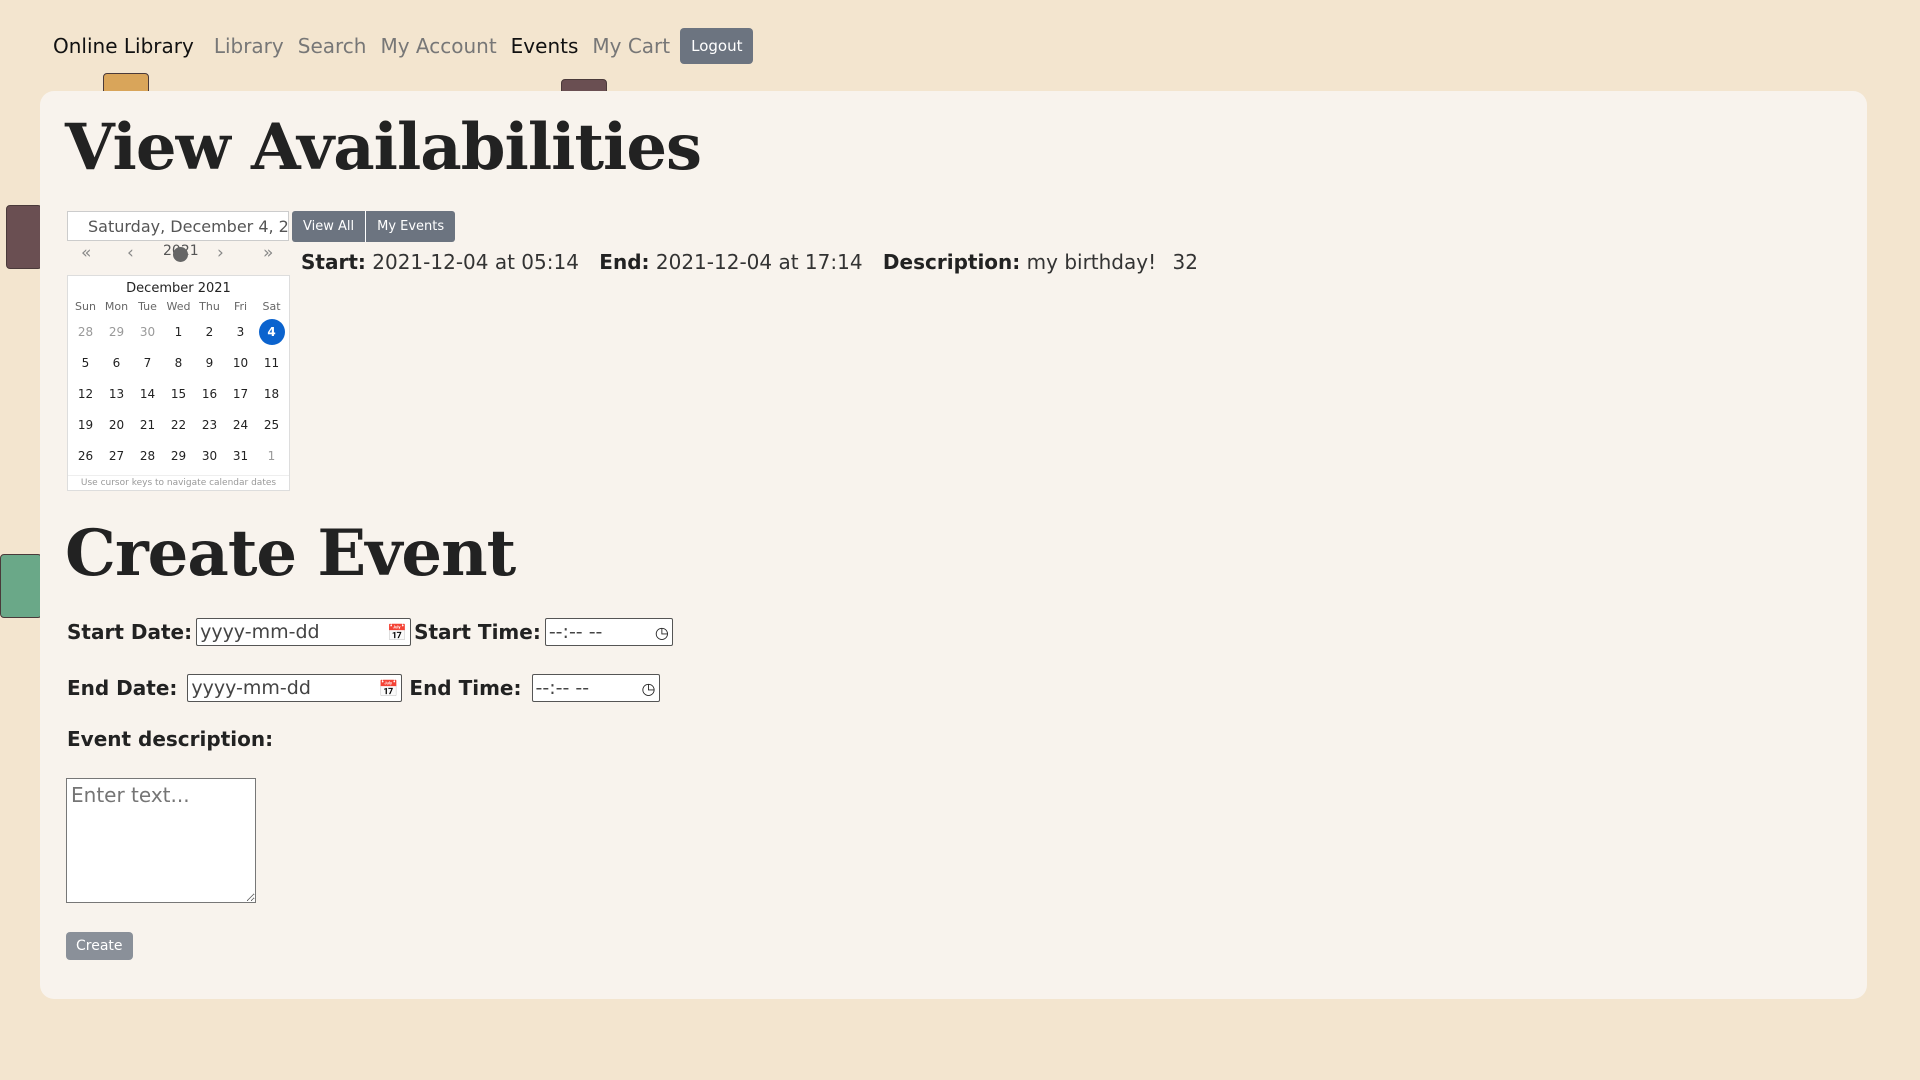  I want to click on event-description-textarea, so click(161, 840).